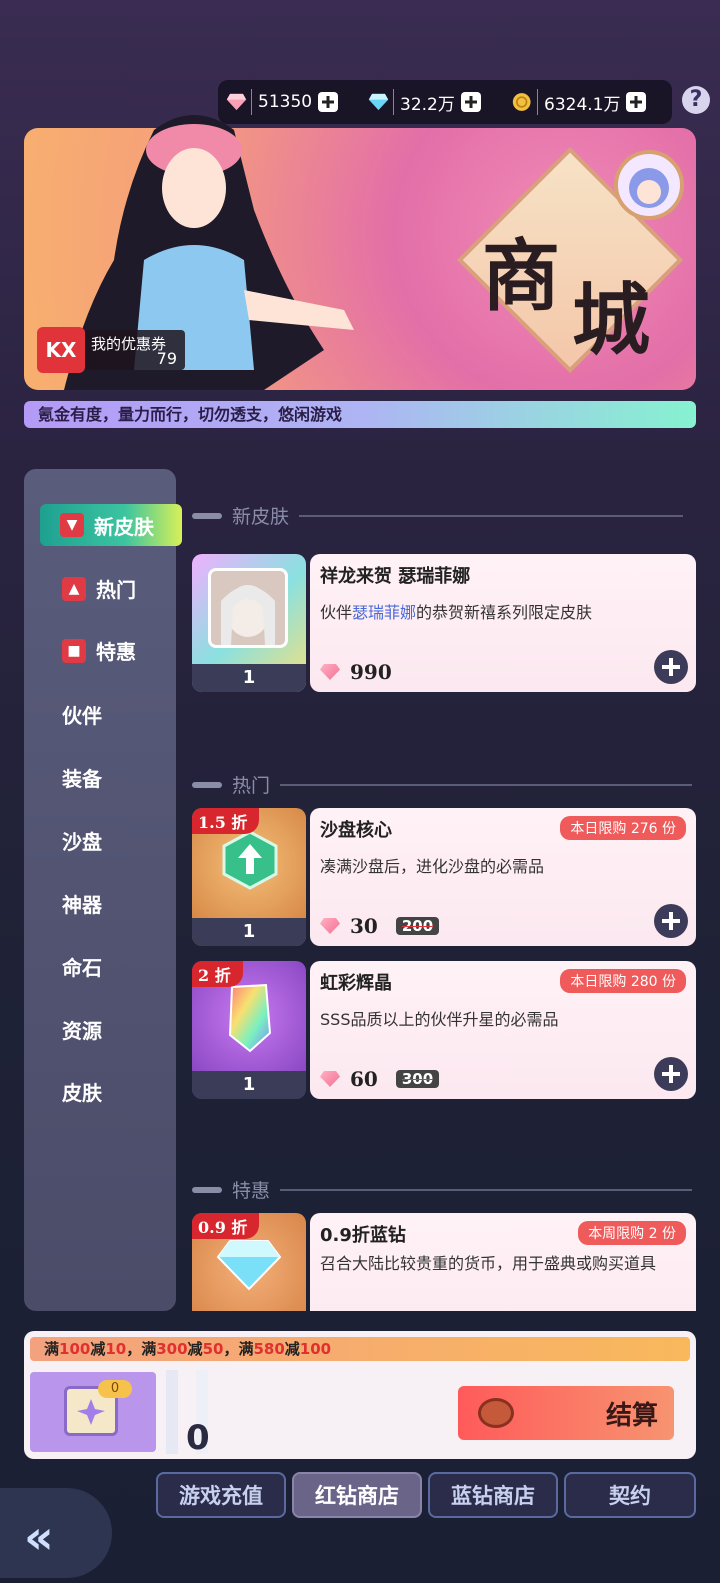 The image size is (720, 1583). I want to click on discount-badge: 1.5 折, so click(226, 821).